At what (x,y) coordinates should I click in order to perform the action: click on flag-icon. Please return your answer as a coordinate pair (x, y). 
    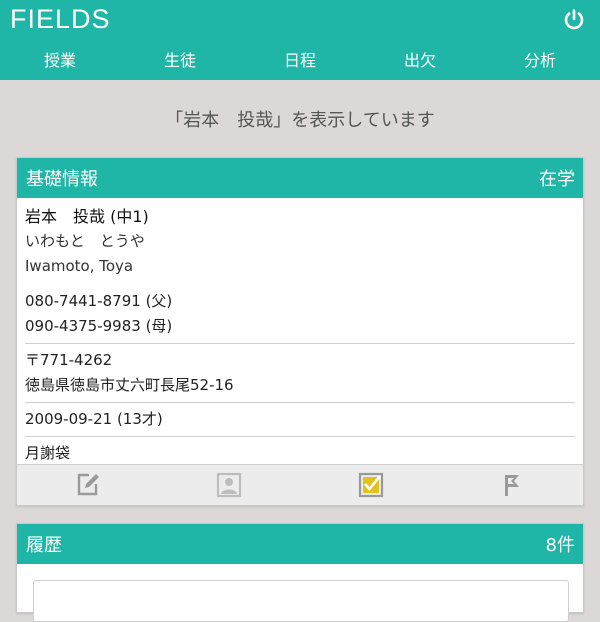
    Looking at the image, I should click on (512, 485).